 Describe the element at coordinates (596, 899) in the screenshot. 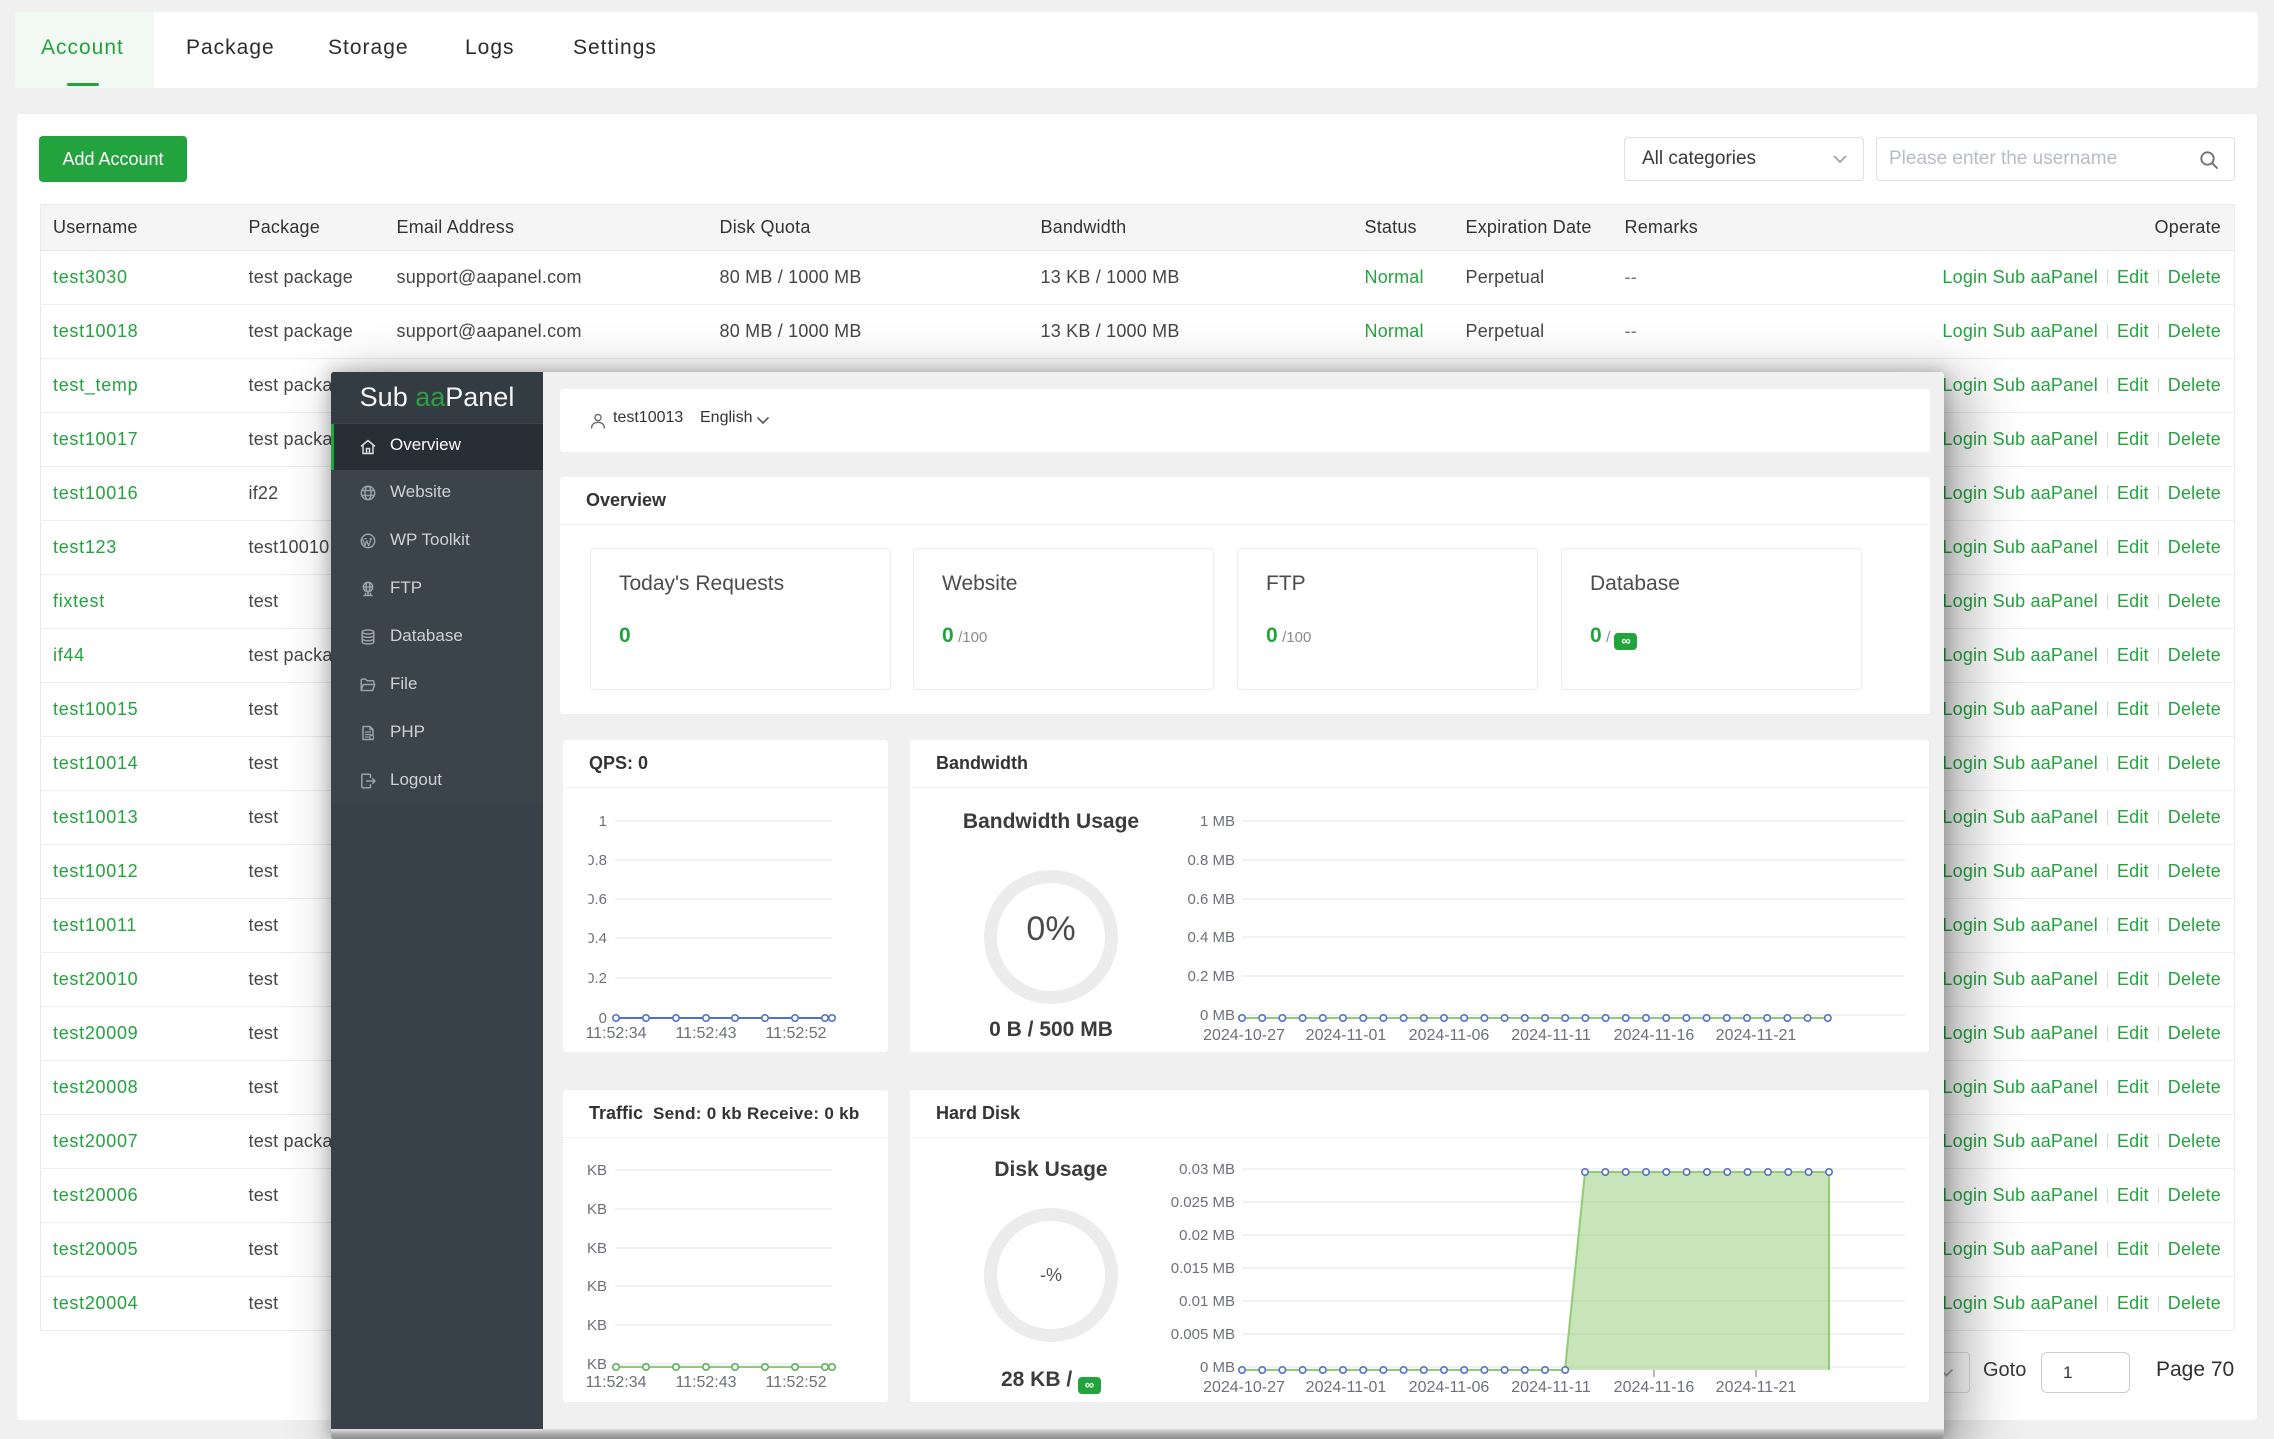

I see `svg-text: 0.6` at that location.